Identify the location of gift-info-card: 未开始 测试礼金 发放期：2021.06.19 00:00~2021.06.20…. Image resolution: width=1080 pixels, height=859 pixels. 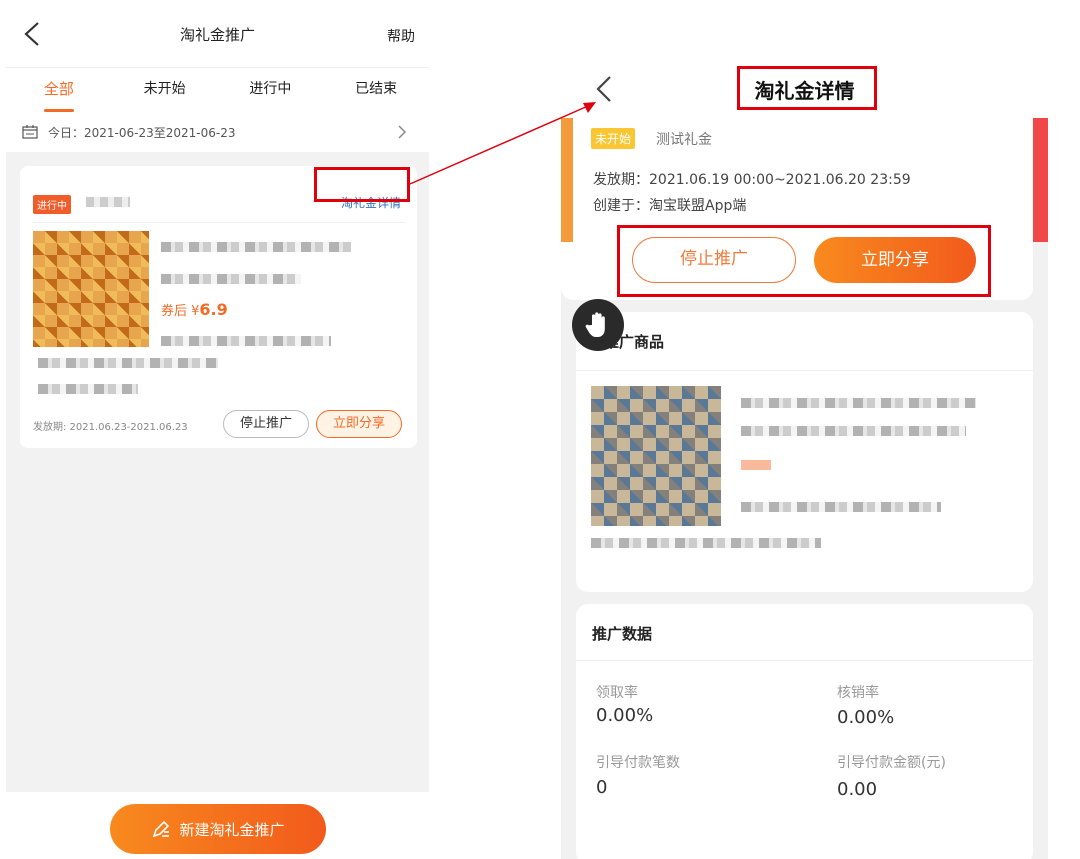
(797, 209).